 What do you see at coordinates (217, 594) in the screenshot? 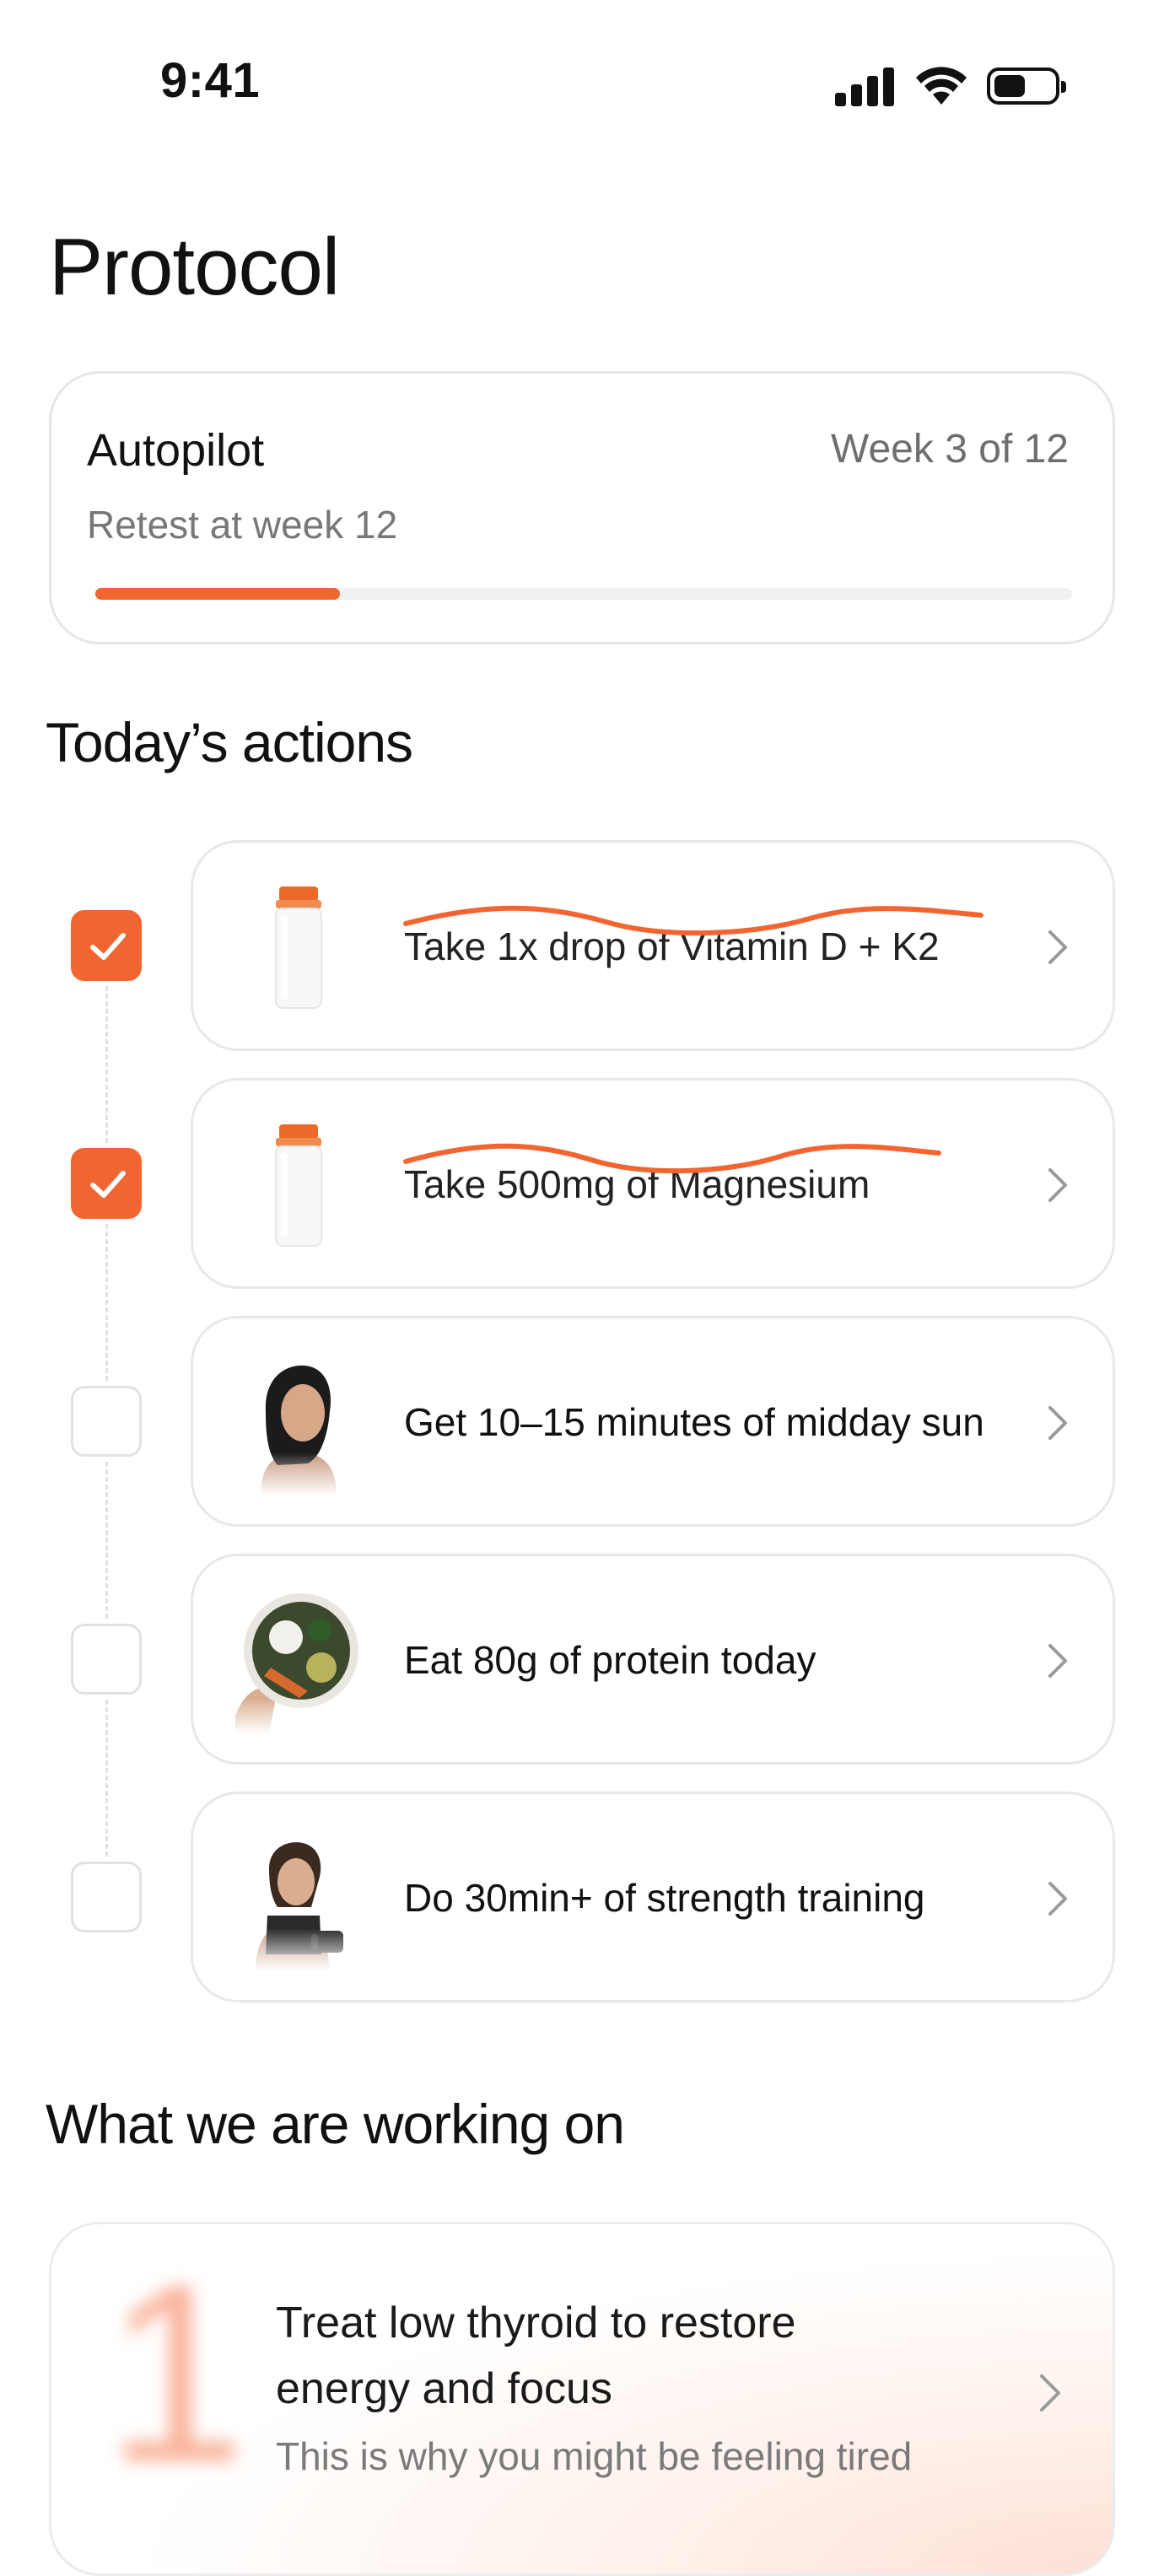
I see `autopilot-progress-fill` at bounding box center [217, 594].